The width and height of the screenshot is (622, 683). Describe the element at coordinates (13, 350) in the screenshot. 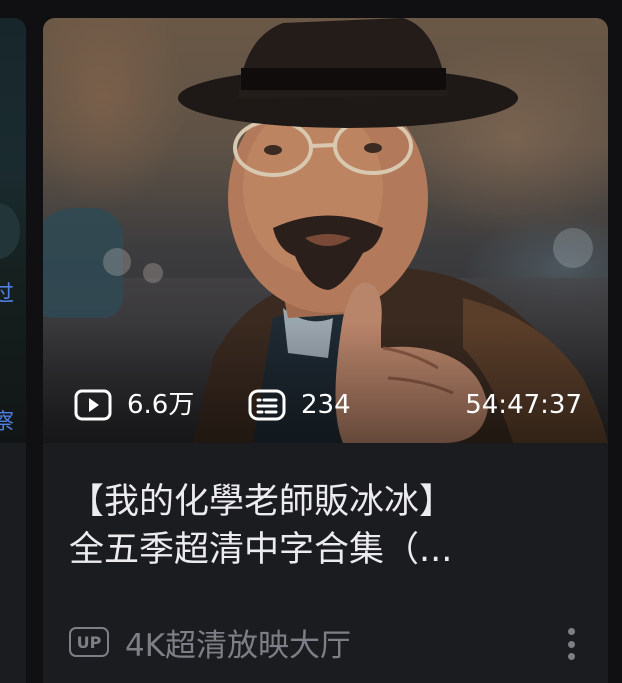

I see `previous-video-card: 过 察` at that location.